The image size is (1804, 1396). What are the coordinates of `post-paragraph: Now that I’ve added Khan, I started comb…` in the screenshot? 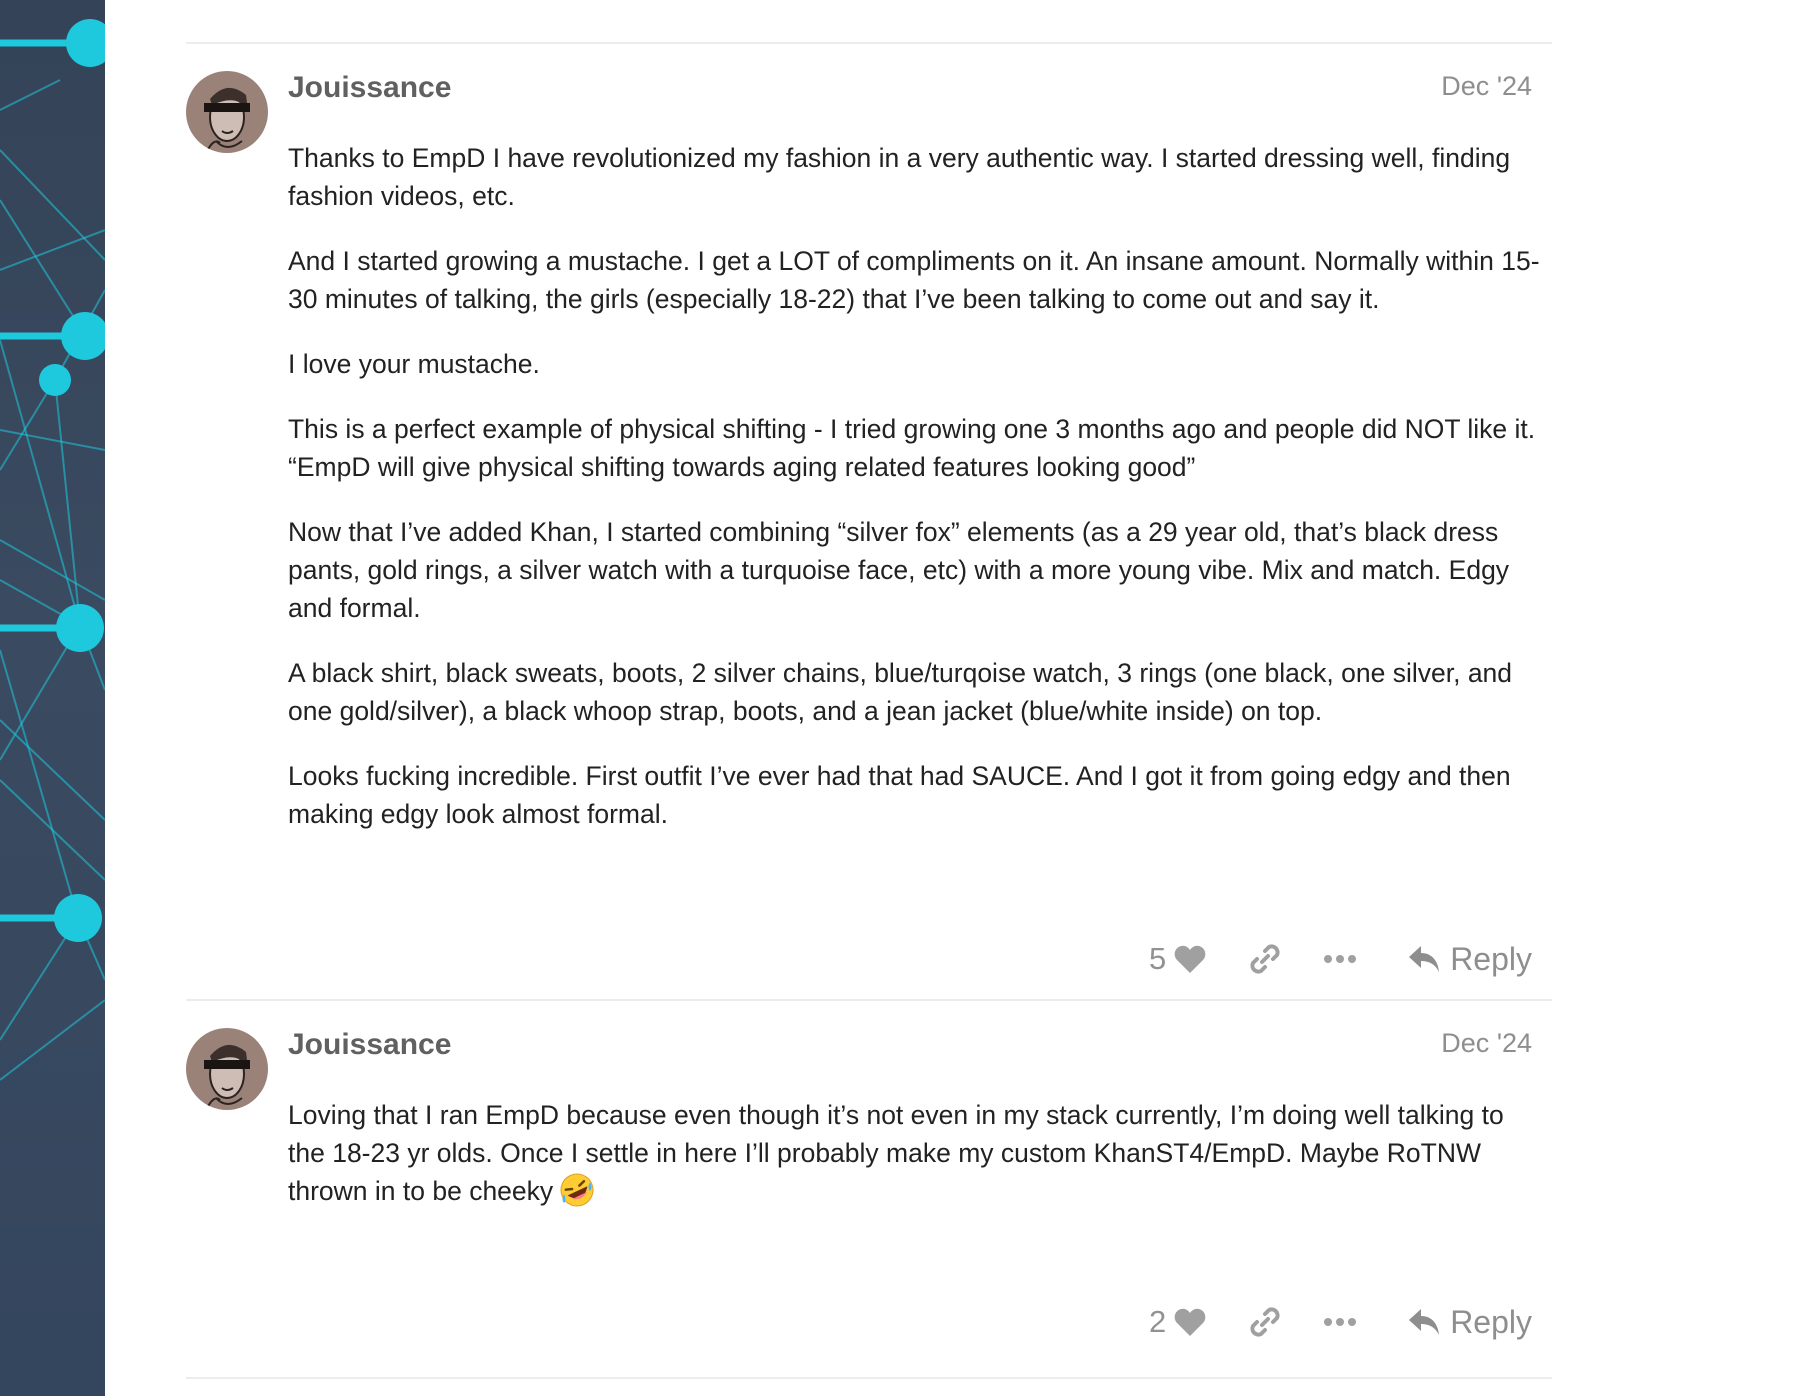 It's located at (899, 570).